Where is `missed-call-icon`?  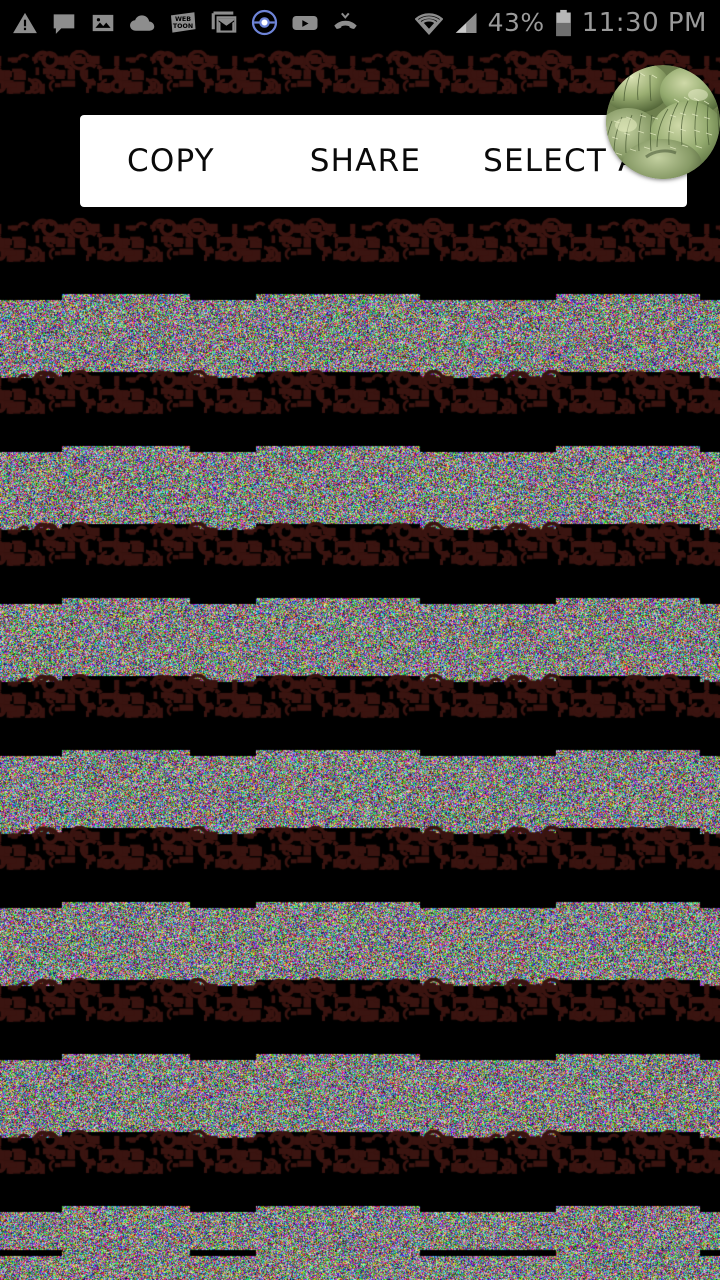
missed-call-icon is located at coordinates (345, 23).